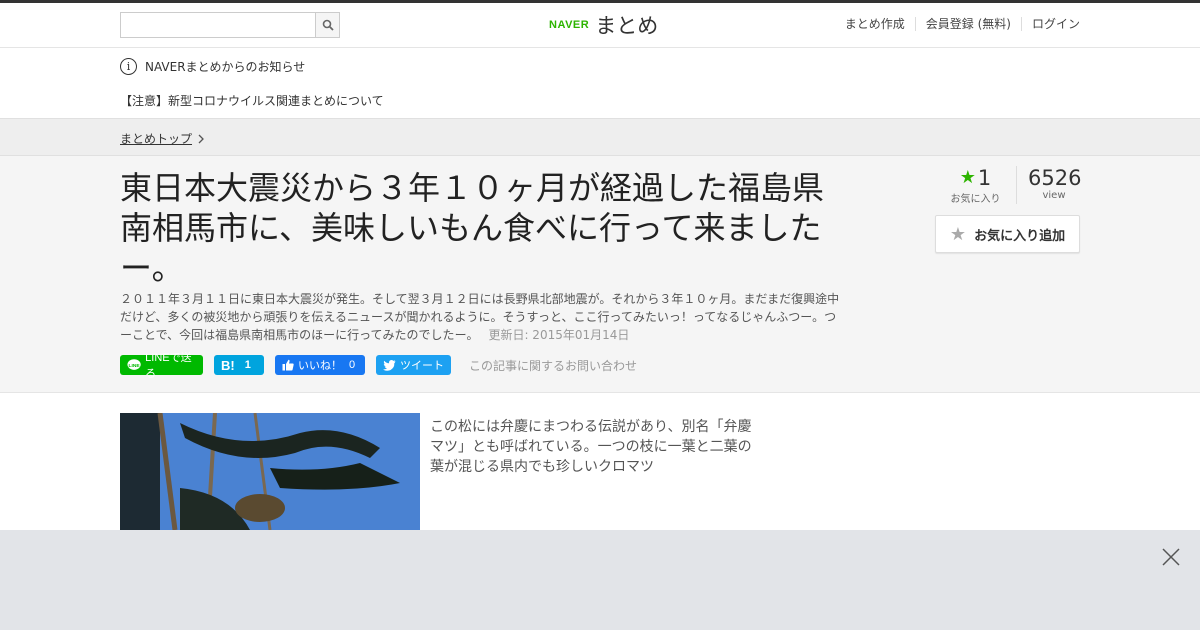 Image resolution: width=1200 pixels, height=630 pixels. I want to click on notice-heading-text: NAVERまとめからのお知らせ, so click(225, 67).